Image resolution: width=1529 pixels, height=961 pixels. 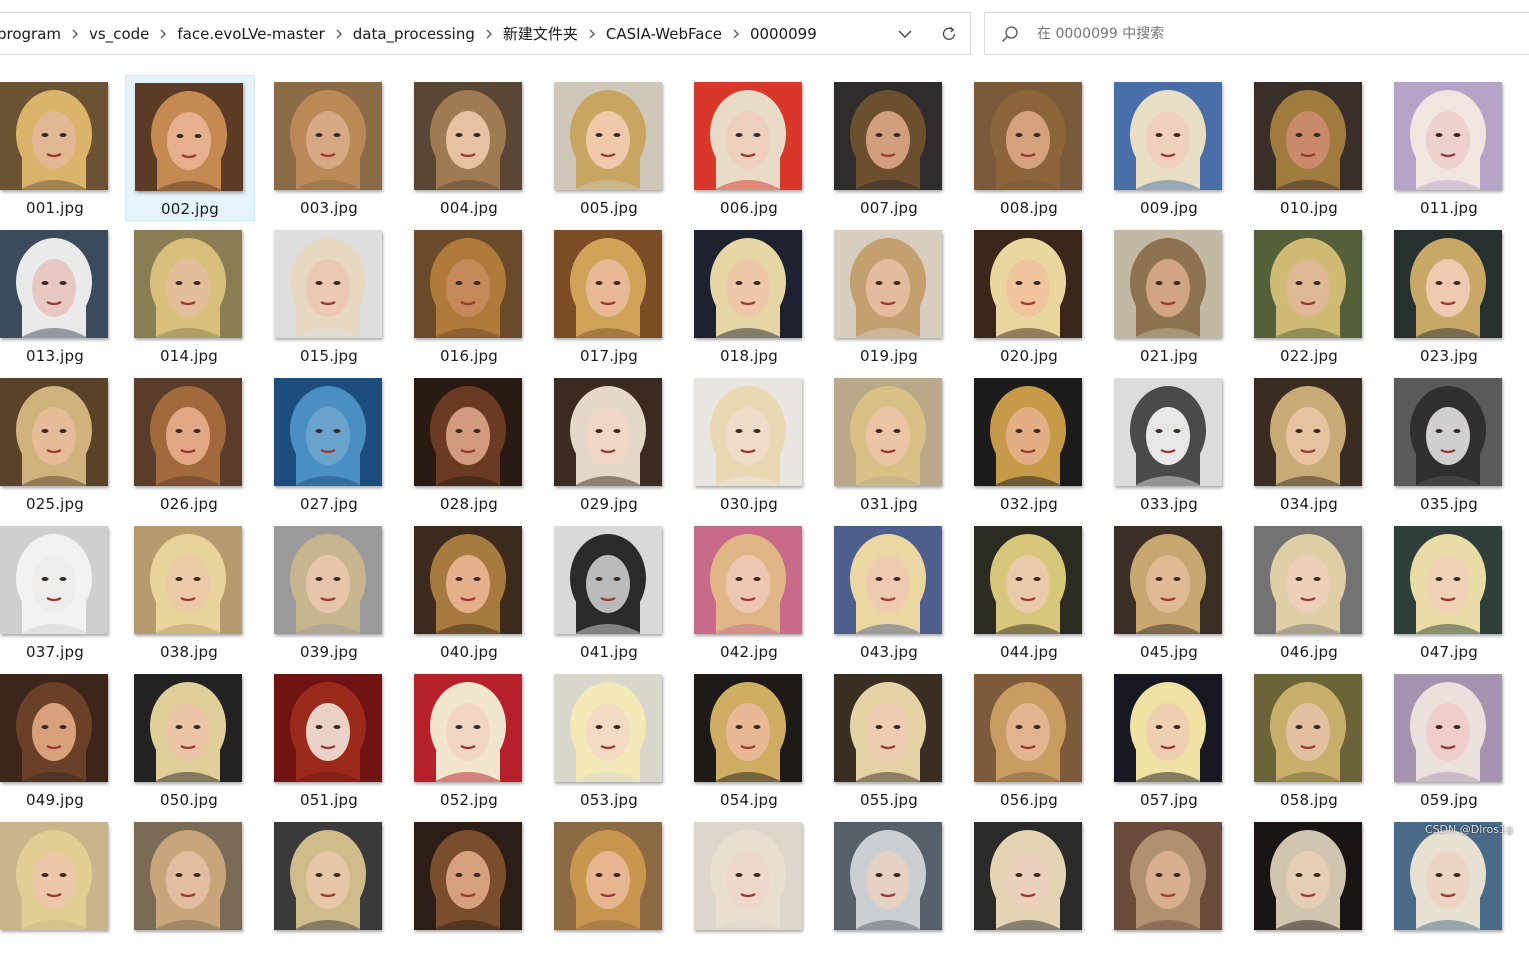 I want to click on file-item: 039.jpg, so click(x=330, y=592).